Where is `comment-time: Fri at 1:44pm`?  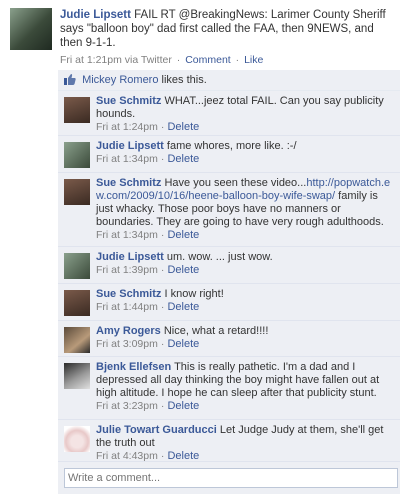 comment-time: Fri at 1:44pm is located at coordinates (127, 307).